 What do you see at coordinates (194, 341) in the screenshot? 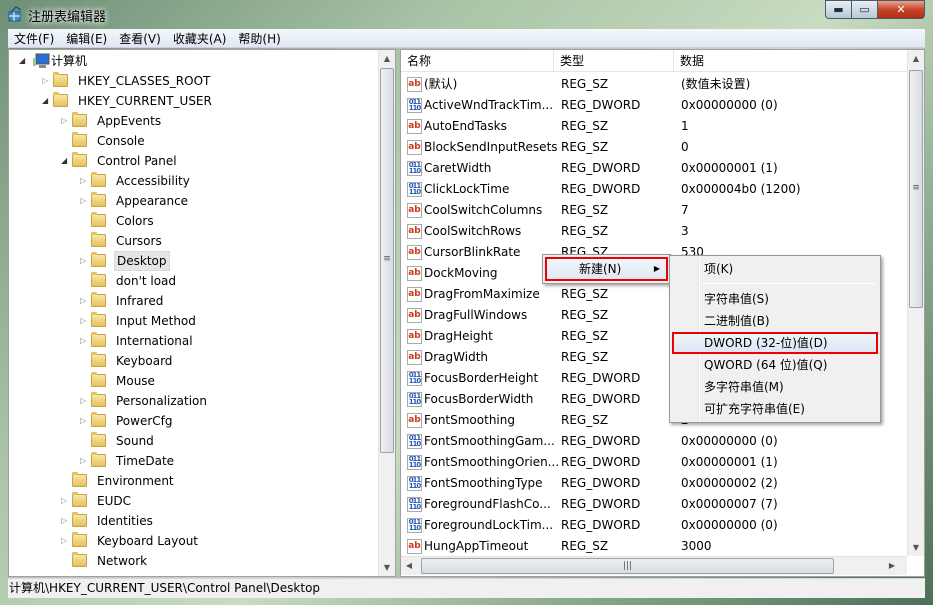
I see `tree-item: ▷ International` at bounding box center [194, 341].